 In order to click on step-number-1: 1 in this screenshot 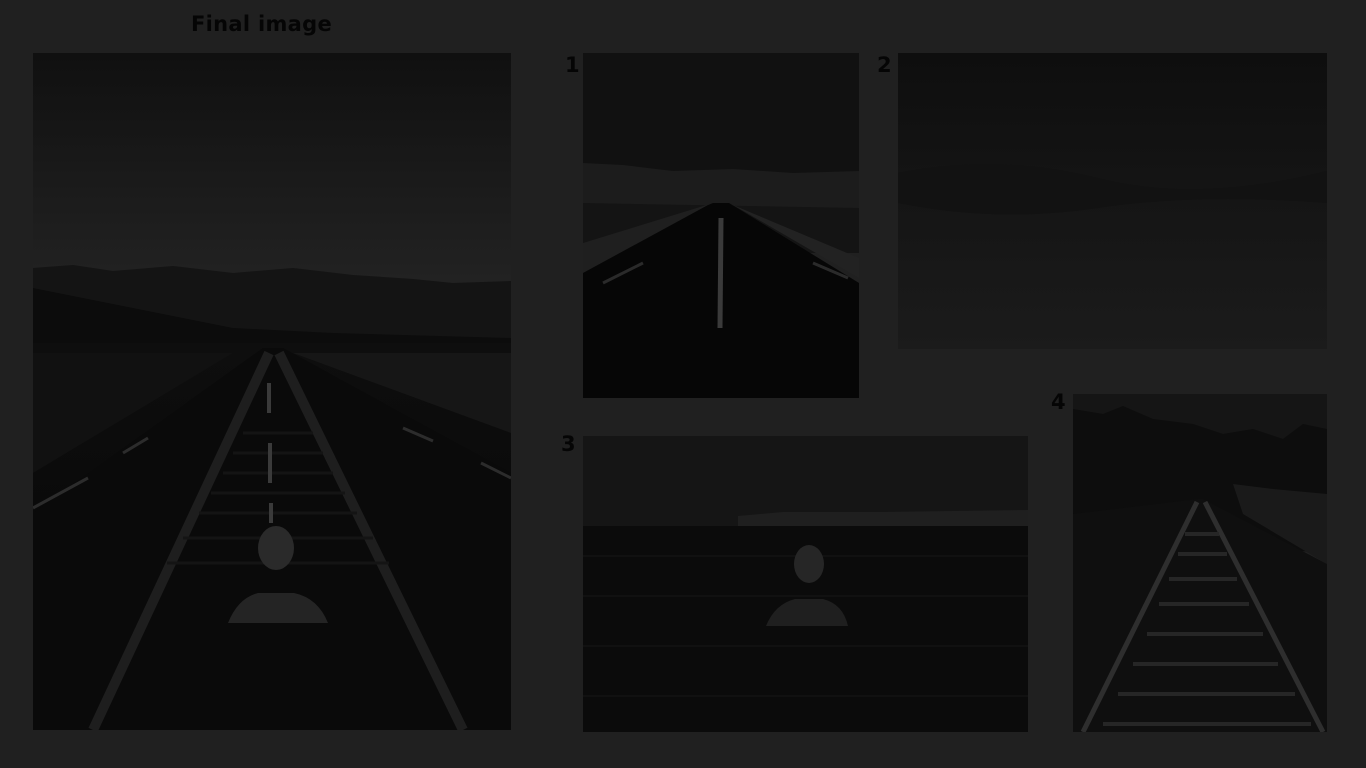, I will do `click(572, 65)`.